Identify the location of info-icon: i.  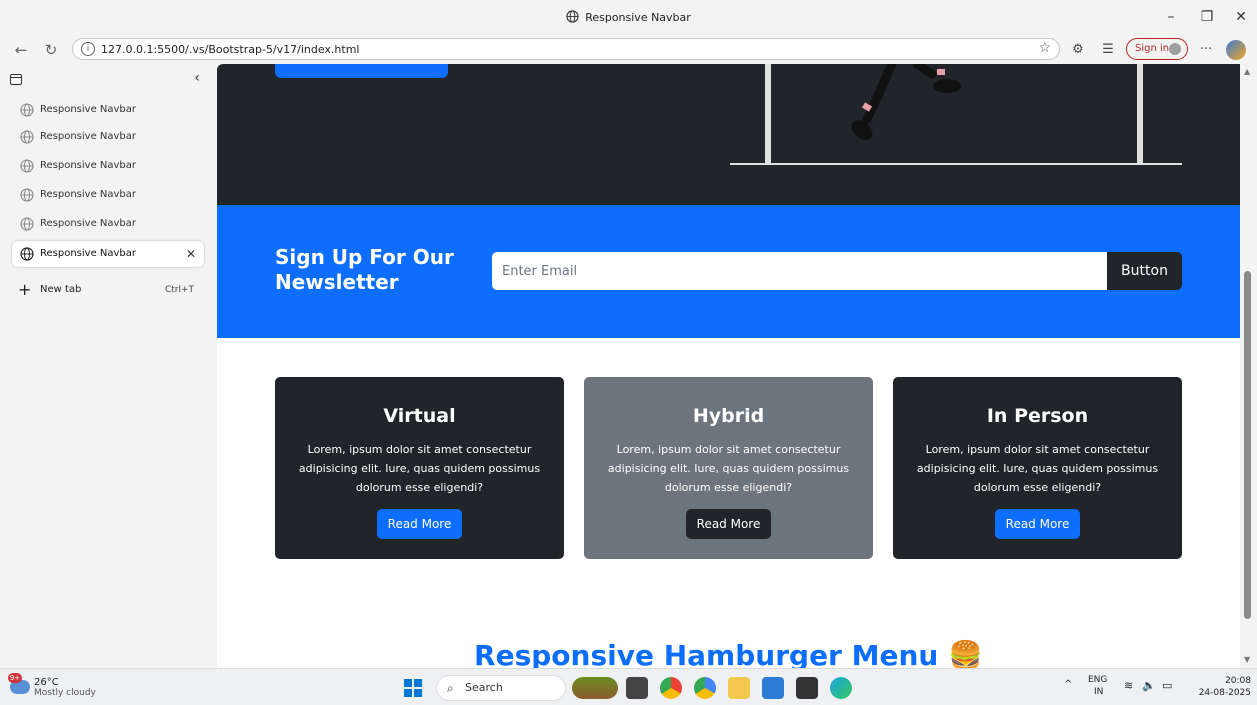
(88, 49).